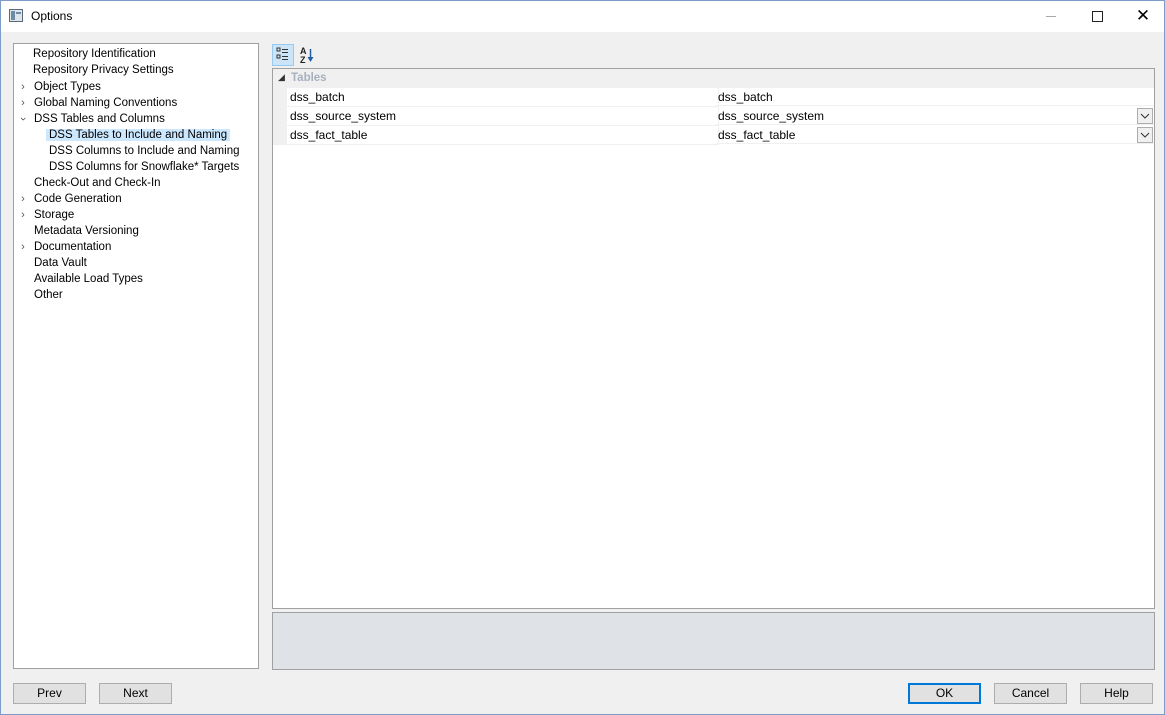 This screenshot has height=715, width=1165. I want to click on property-value-text: dss_batch, so click(745, 97).